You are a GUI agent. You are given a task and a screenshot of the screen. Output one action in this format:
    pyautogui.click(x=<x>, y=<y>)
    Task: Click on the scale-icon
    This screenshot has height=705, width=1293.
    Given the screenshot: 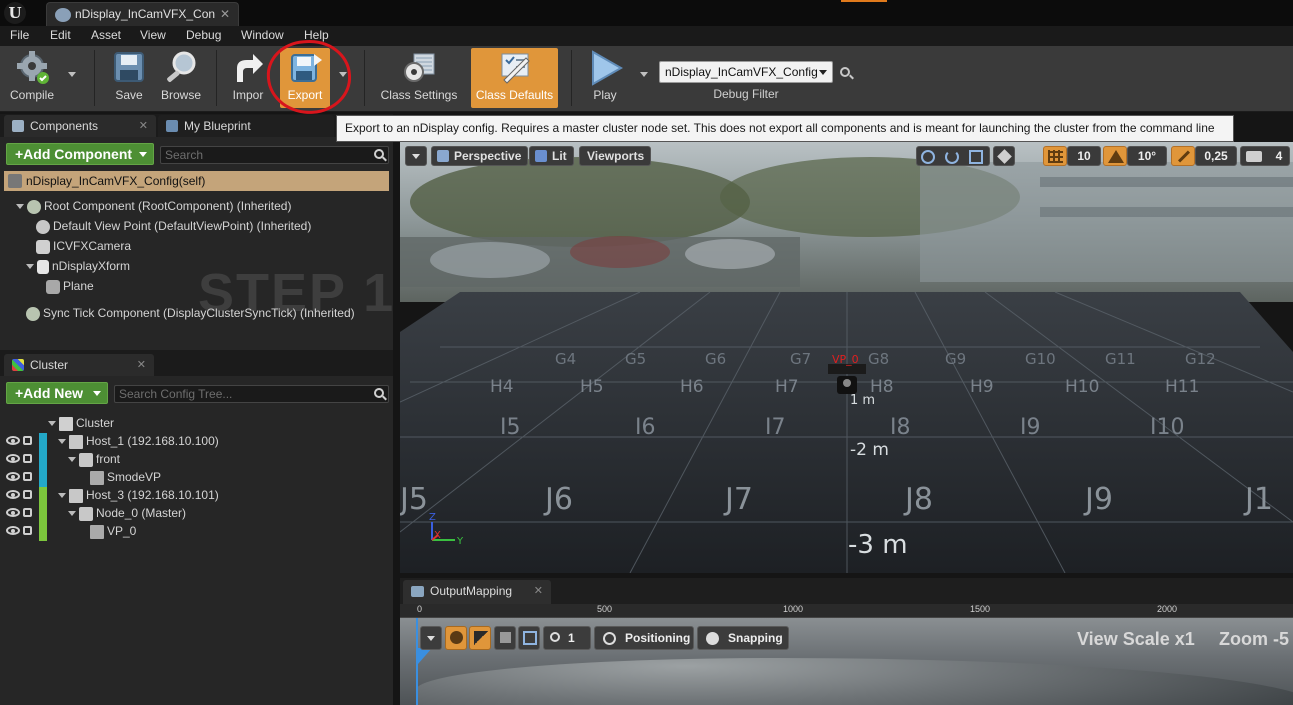 What is the action you would take?
    pyautogui.click(x=976, y=157)
    